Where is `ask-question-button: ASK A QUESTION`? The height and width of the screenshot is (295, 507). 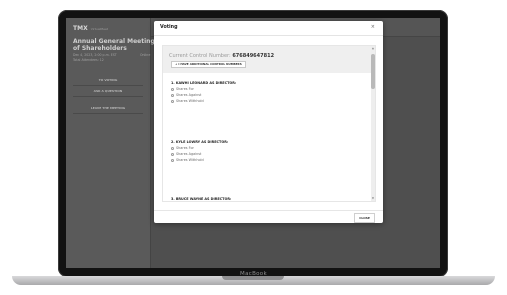 ask-question-button: ASK A QUESTION is located at coordinates (108, 92).